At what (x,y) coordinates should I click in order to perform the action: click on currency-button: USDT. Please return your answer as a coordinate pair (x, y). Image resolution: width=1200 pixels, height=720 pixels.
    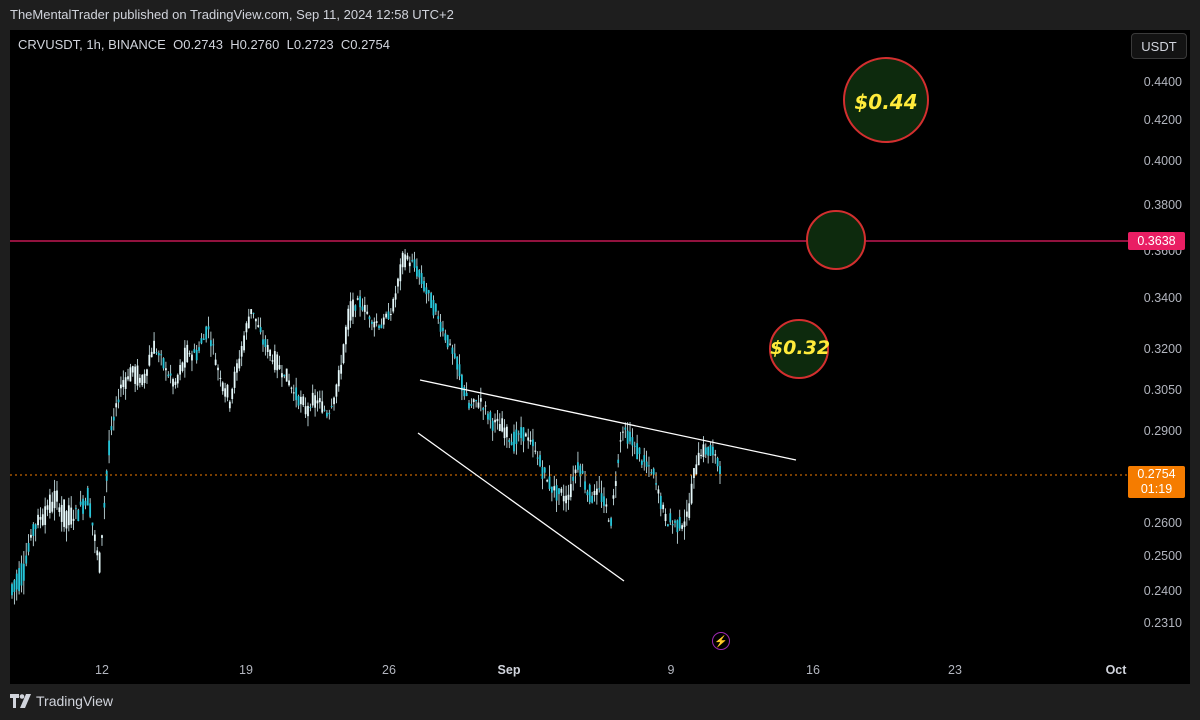
    Looking at the image, I should click on (1159, 46).